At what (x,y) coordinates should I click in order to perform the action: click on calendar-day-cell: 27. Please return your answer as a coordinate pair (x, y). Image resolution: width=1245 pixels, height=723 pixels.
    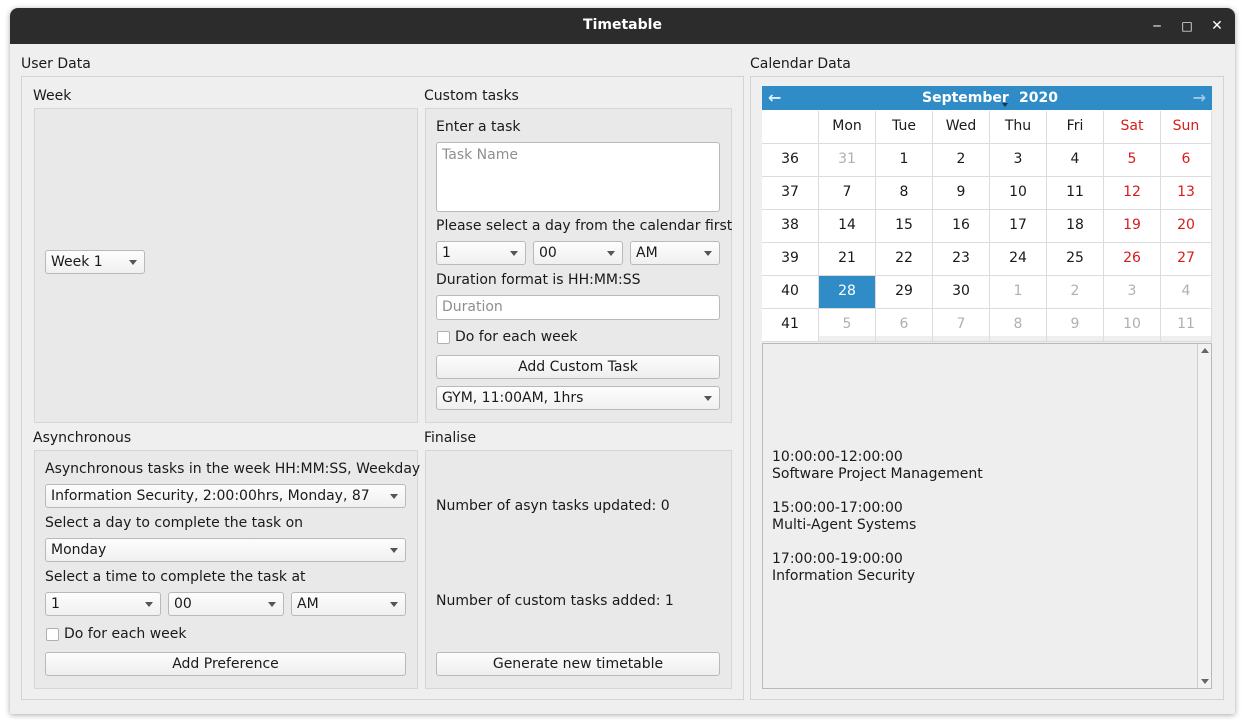
    Looking at the image, I should click on (1186, 259).